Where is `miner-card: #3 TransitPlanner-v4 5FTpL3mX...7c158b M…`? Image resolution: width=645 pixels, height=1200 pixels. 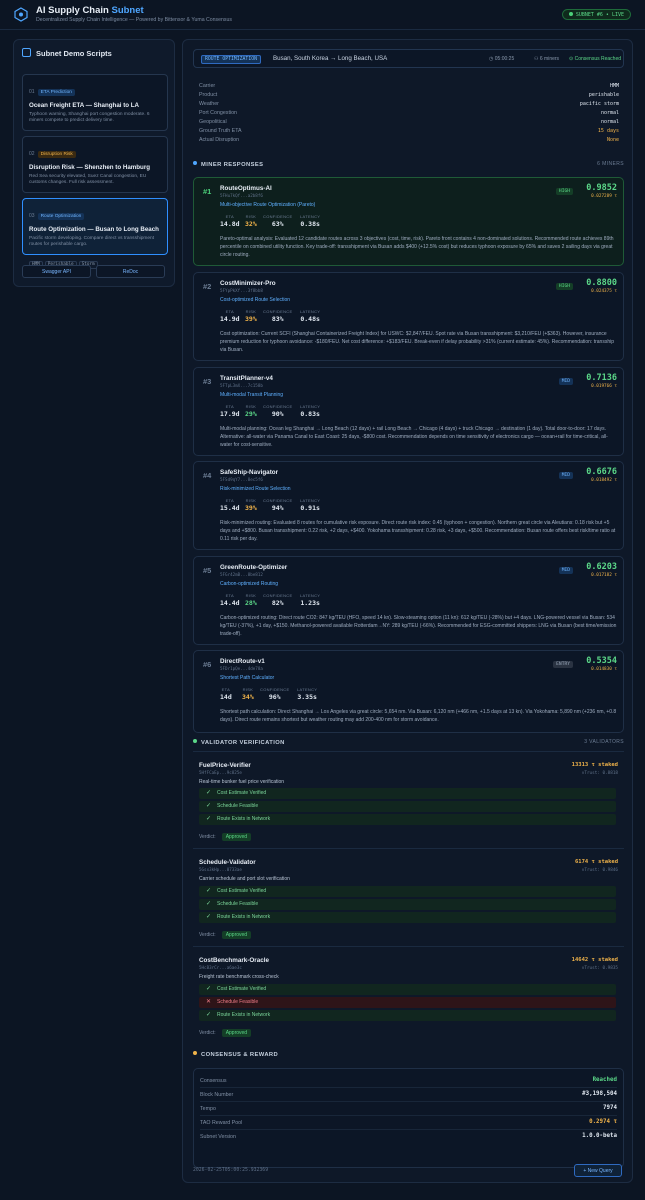 miner-card: #3 TransitPlanner-v4 5FTpL3mX...7c158b M… is located at coordinates (408, 411).